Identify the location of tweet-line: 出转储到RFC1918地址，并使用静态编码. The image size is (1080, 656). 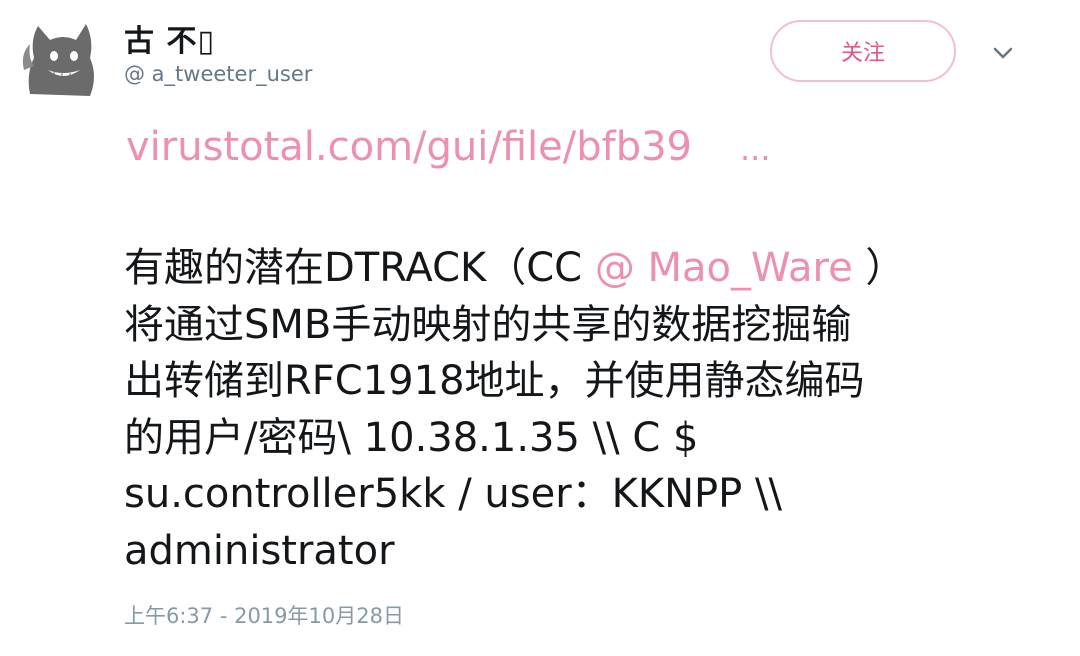
(494, 381).